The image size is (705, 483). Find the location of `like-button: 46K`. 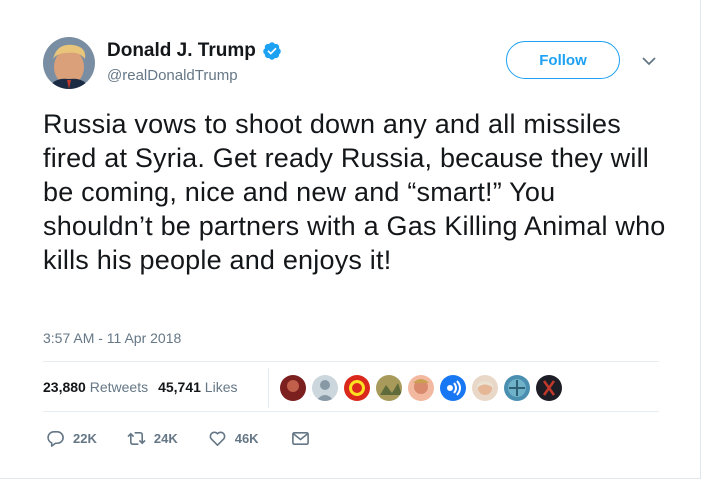

like-button: 46K is located at coordinates (233, 438).